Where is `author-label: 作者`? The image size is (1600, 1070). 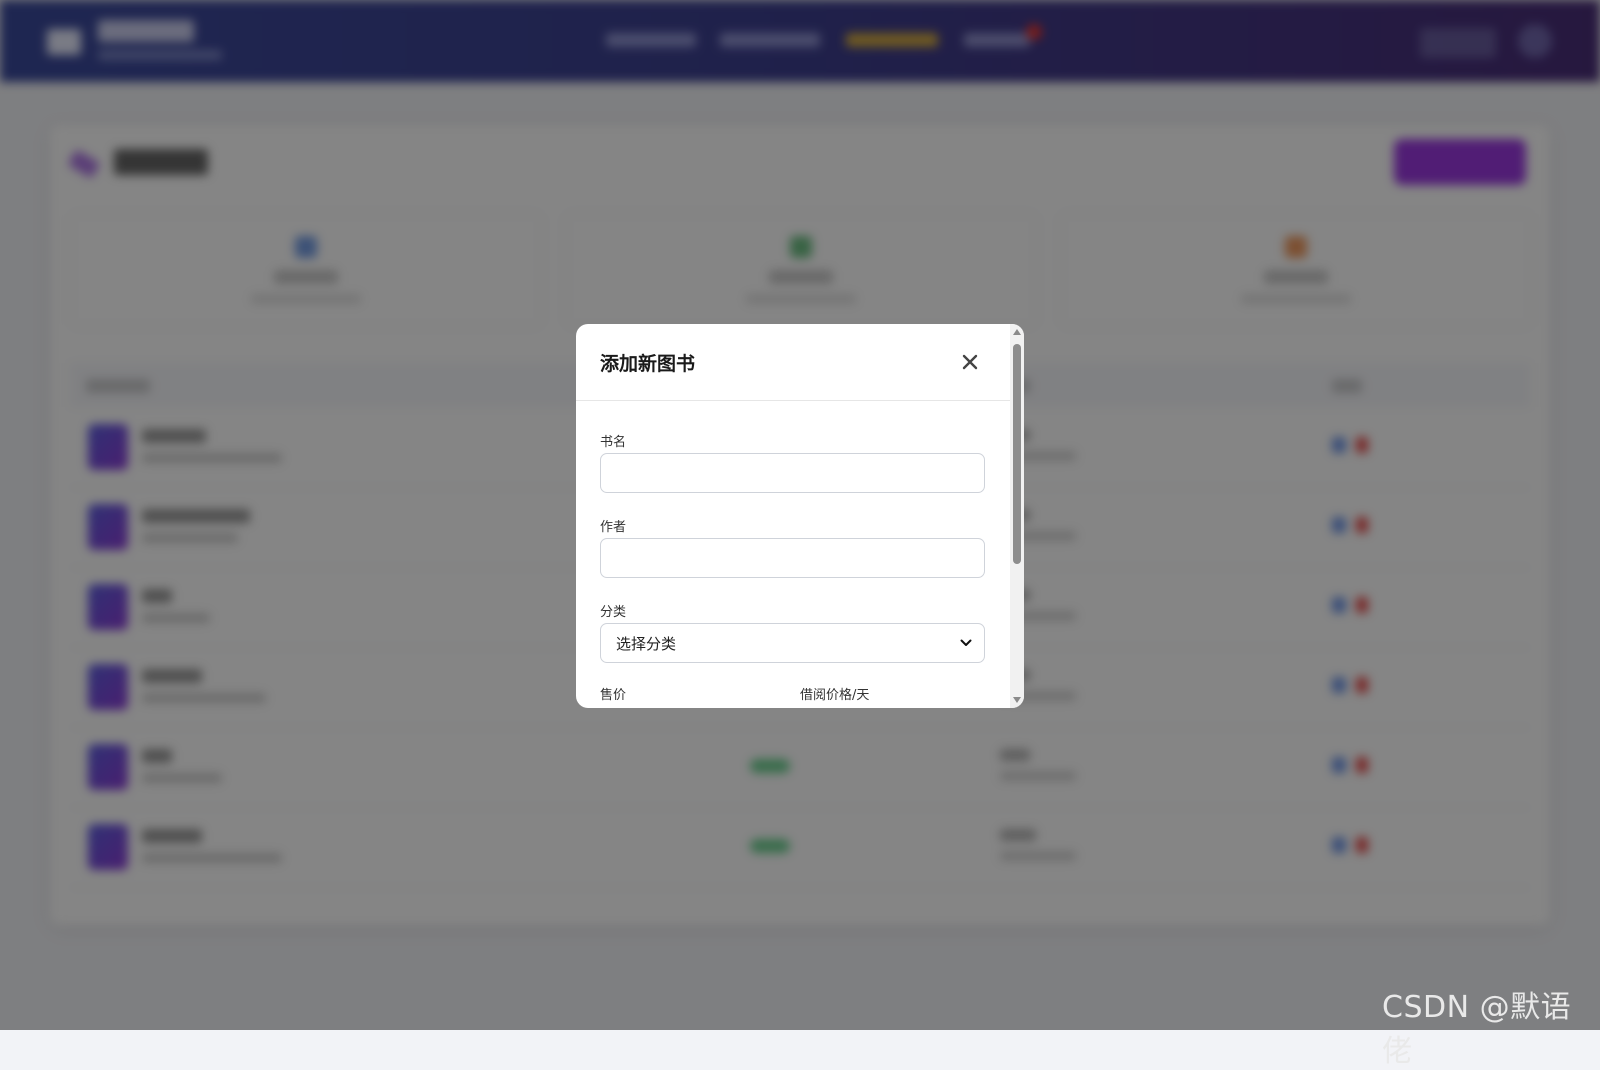 author-label: 作者 is located at coordinates (613, 527).